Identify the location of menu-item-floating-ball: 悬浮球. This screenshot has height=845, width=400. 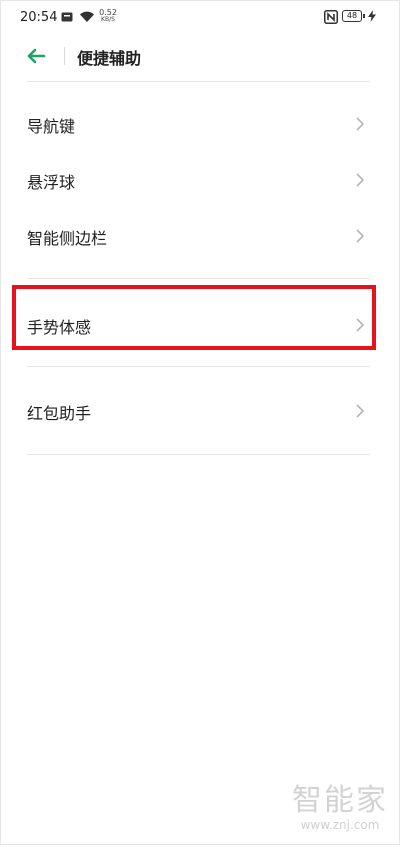
(200, 180).